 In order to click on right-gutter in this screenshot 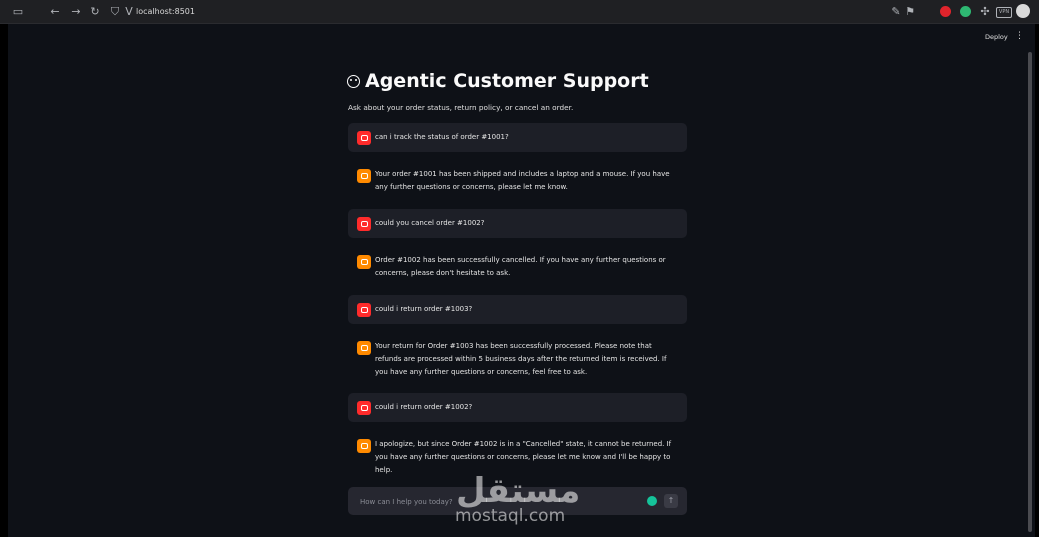, I will do `click(1037, 280)`.